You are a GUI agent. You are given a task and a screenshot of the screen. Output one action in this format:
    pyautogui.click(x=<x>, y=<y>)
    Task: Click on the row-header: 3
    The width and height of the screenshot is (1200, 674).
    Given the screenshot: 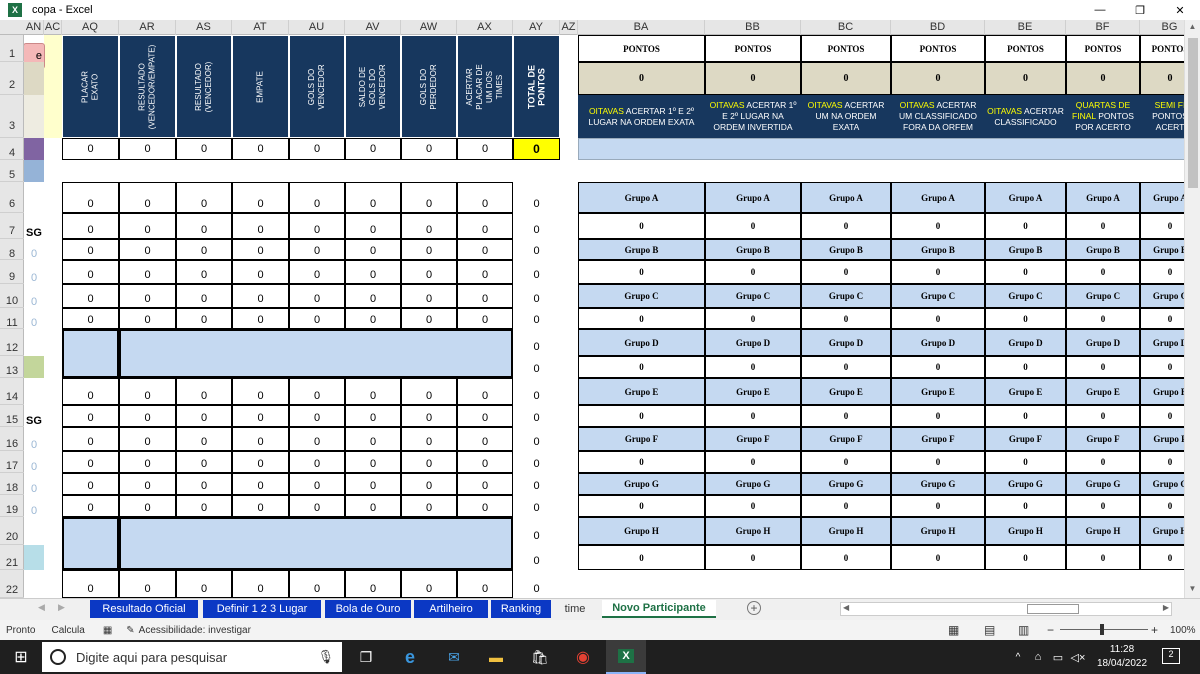 What is the action you would take?
    pyautogui.click(x=12, y=116)
    